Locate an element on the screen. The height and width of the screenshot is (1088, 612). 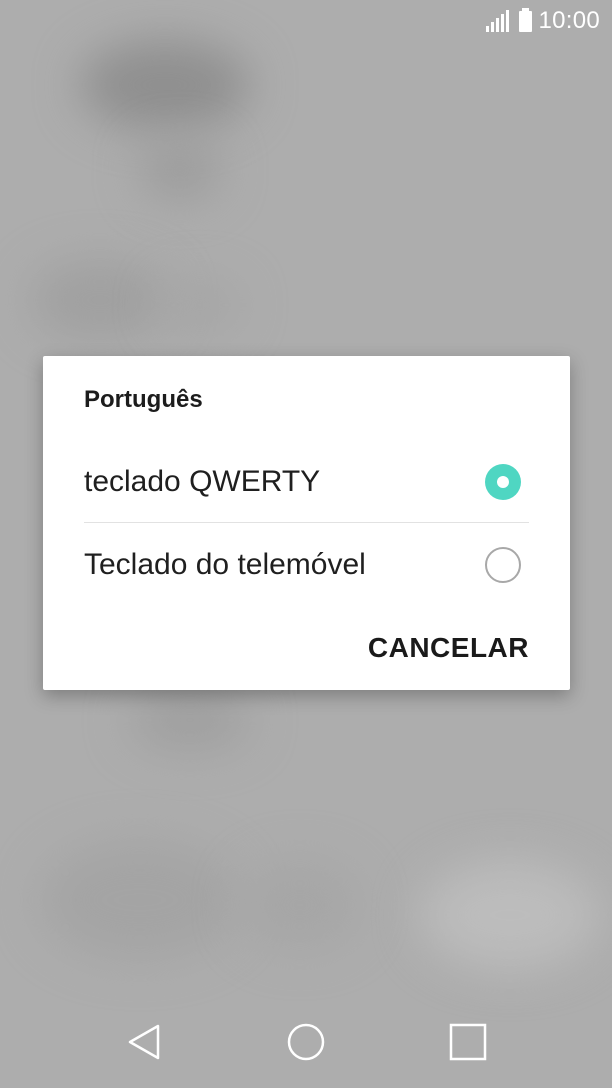
status-bar: 10:00 is located at coordinates (306, 22).